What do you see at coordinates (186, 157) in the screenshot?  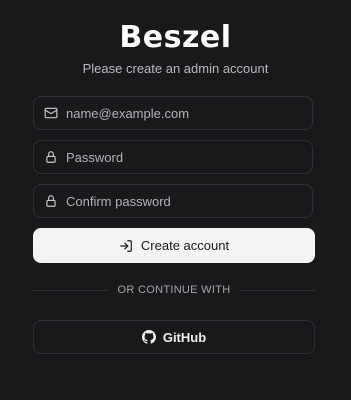 I see `password-input` at bounding box center [186, 157].